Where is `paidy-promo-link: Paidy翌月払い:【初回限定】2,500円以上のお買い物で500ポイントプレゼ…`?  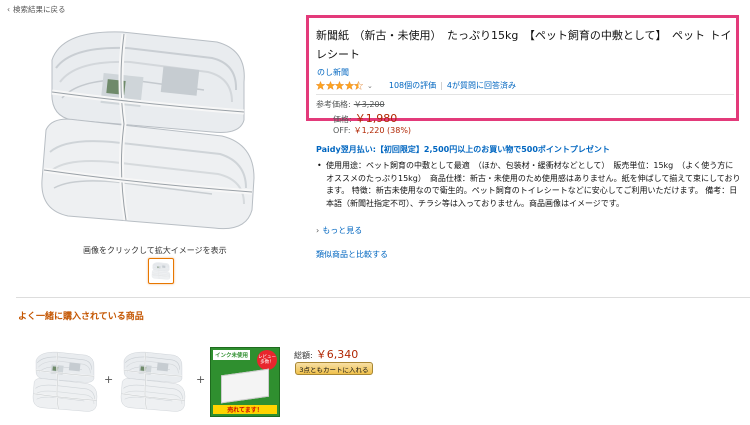 paidy-promo-link: Paidy翌月払い:【初回限定】2,500円以上のお買い物で500ポイントプレゼ… is located at coordinates (463, 149).